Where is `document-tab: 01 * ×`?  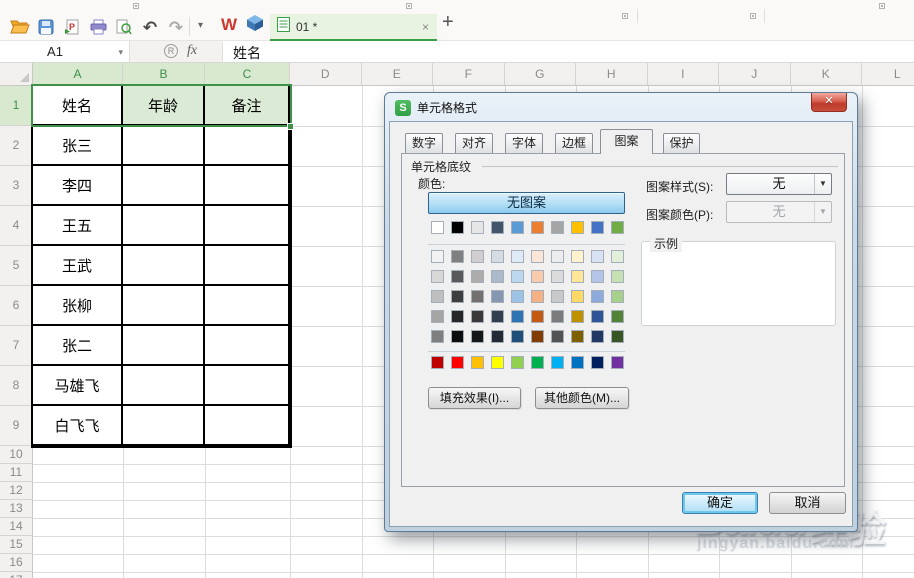 document-tab: 01 * × is located at coordinates (353, 27).